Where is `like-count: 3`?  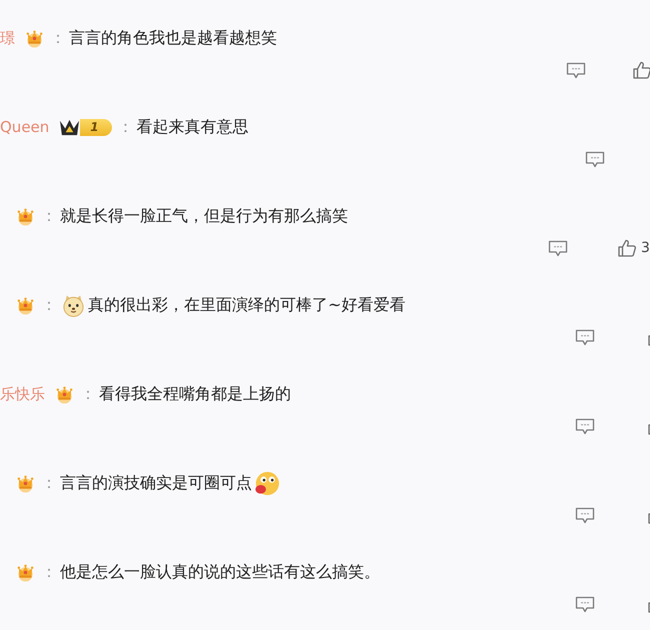 like-count: 3 is located at coordinates (645, 248).